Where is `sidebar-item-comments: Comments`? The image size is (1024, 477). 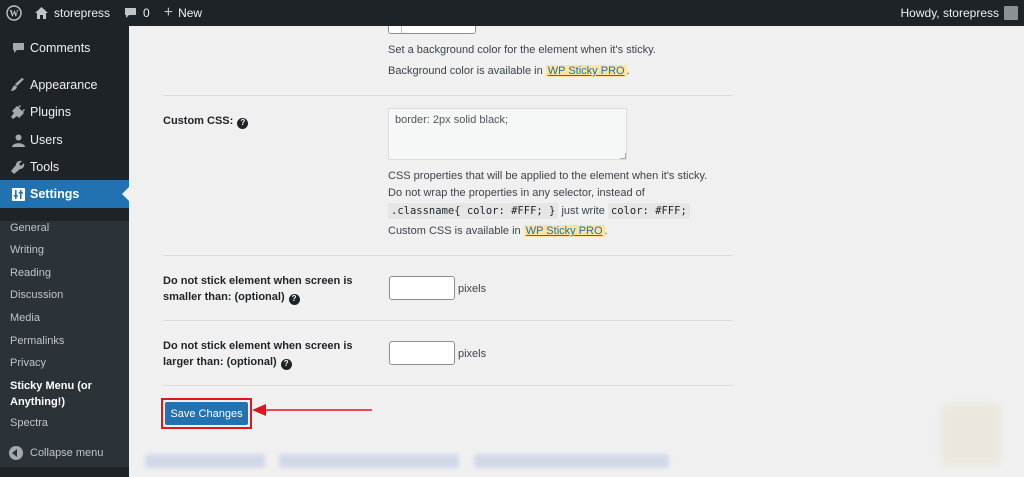
sidebar-item-comments: Comments is located at coordinates (64, 48).